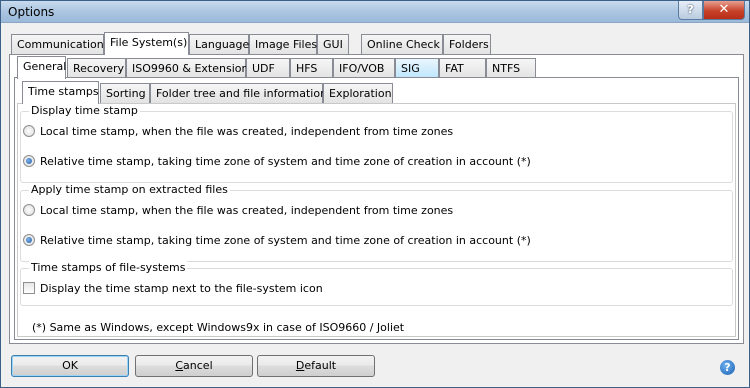 Image resolution: width=750 pixels, height=388 pixels. I want to click on tab-udf: UDF, so click(268, 68).